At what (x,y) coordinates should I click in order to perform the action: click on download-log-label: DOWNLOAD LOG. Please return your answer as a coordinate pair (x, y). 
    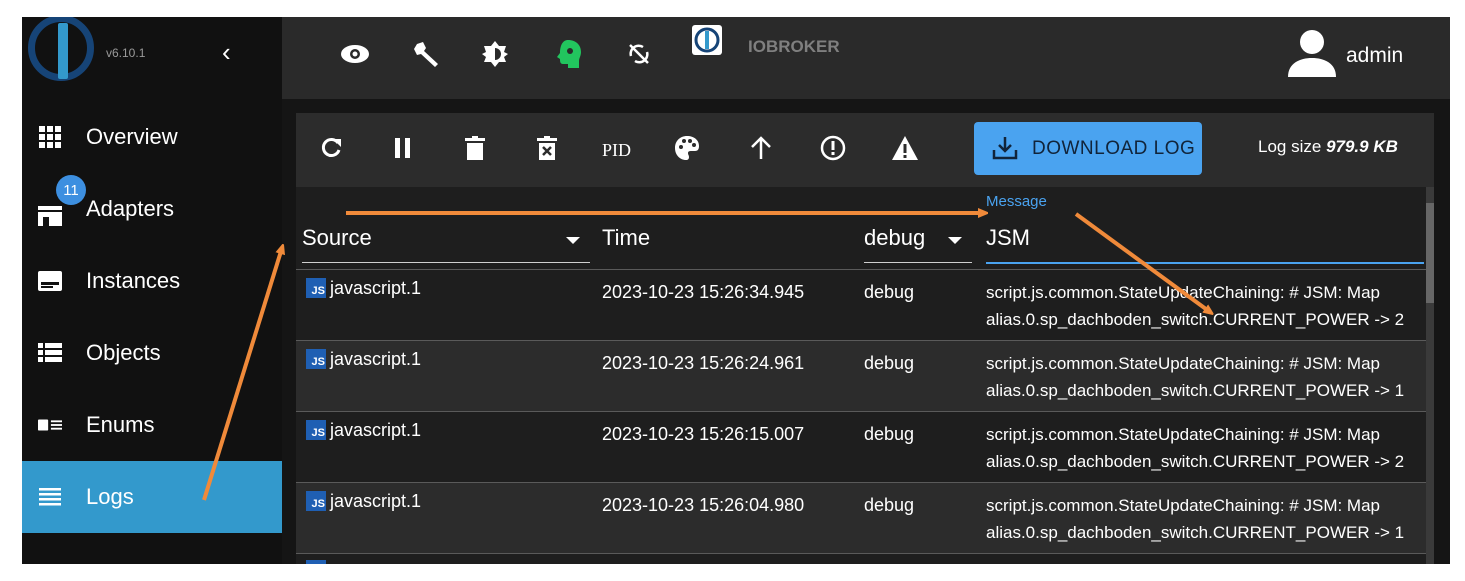
    Looking at the image, I should click on (1114, 148).